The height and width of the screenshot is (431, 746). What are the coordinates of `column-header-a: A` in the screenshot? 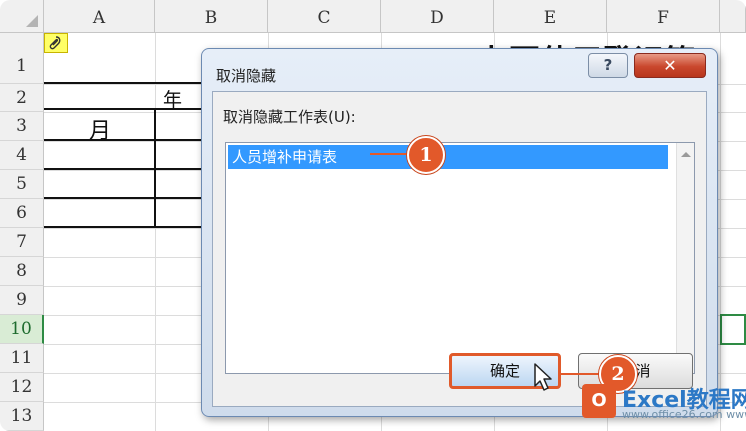 It's located at (99, 16).